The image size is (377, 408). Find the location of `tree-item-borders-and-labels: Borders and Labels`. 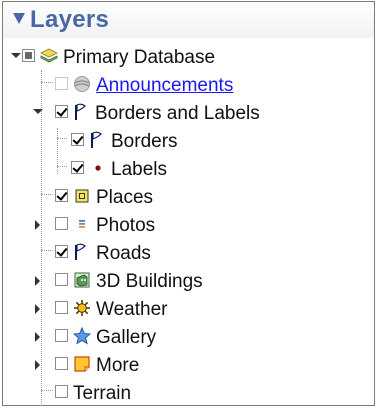

tree-item-borders-and-labels: Borders and Labels is located at coordinates (188, 114).